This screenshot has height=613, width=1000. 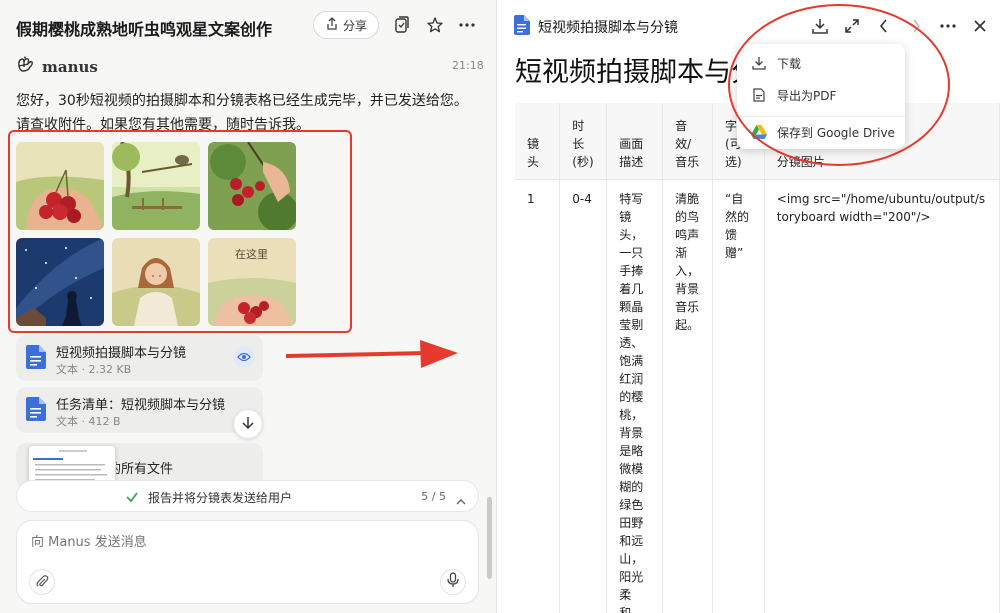 I want to click on microphone-icon, so click(x=453, y=582).